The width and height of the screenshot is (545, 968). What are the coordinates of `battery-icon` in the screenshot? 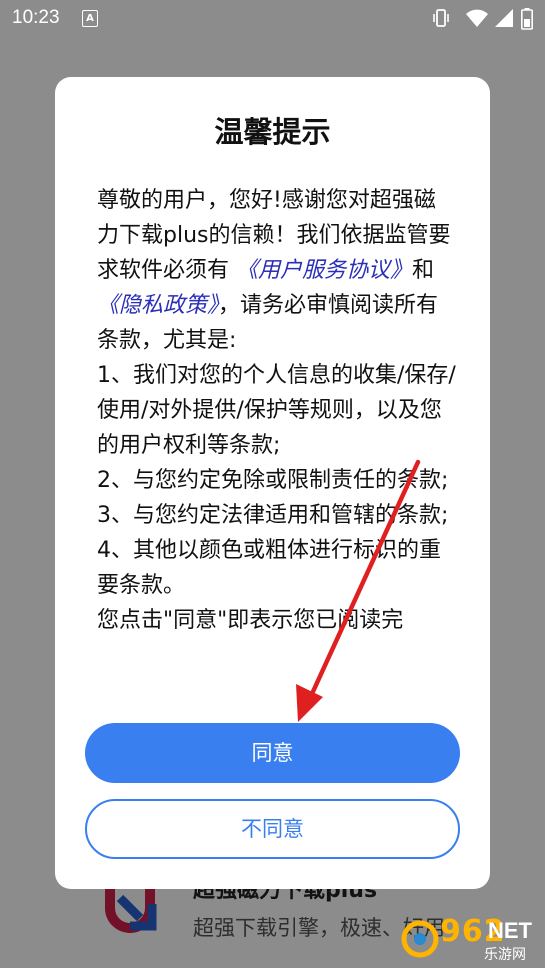 It's located at (527, 19).